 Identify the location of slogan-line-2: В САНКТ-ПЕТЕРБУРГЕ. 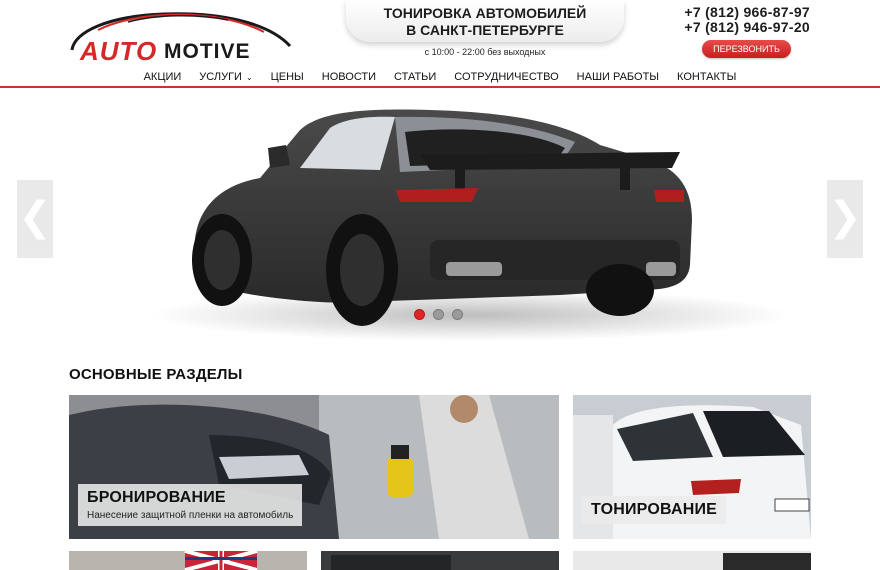
(485, 30).